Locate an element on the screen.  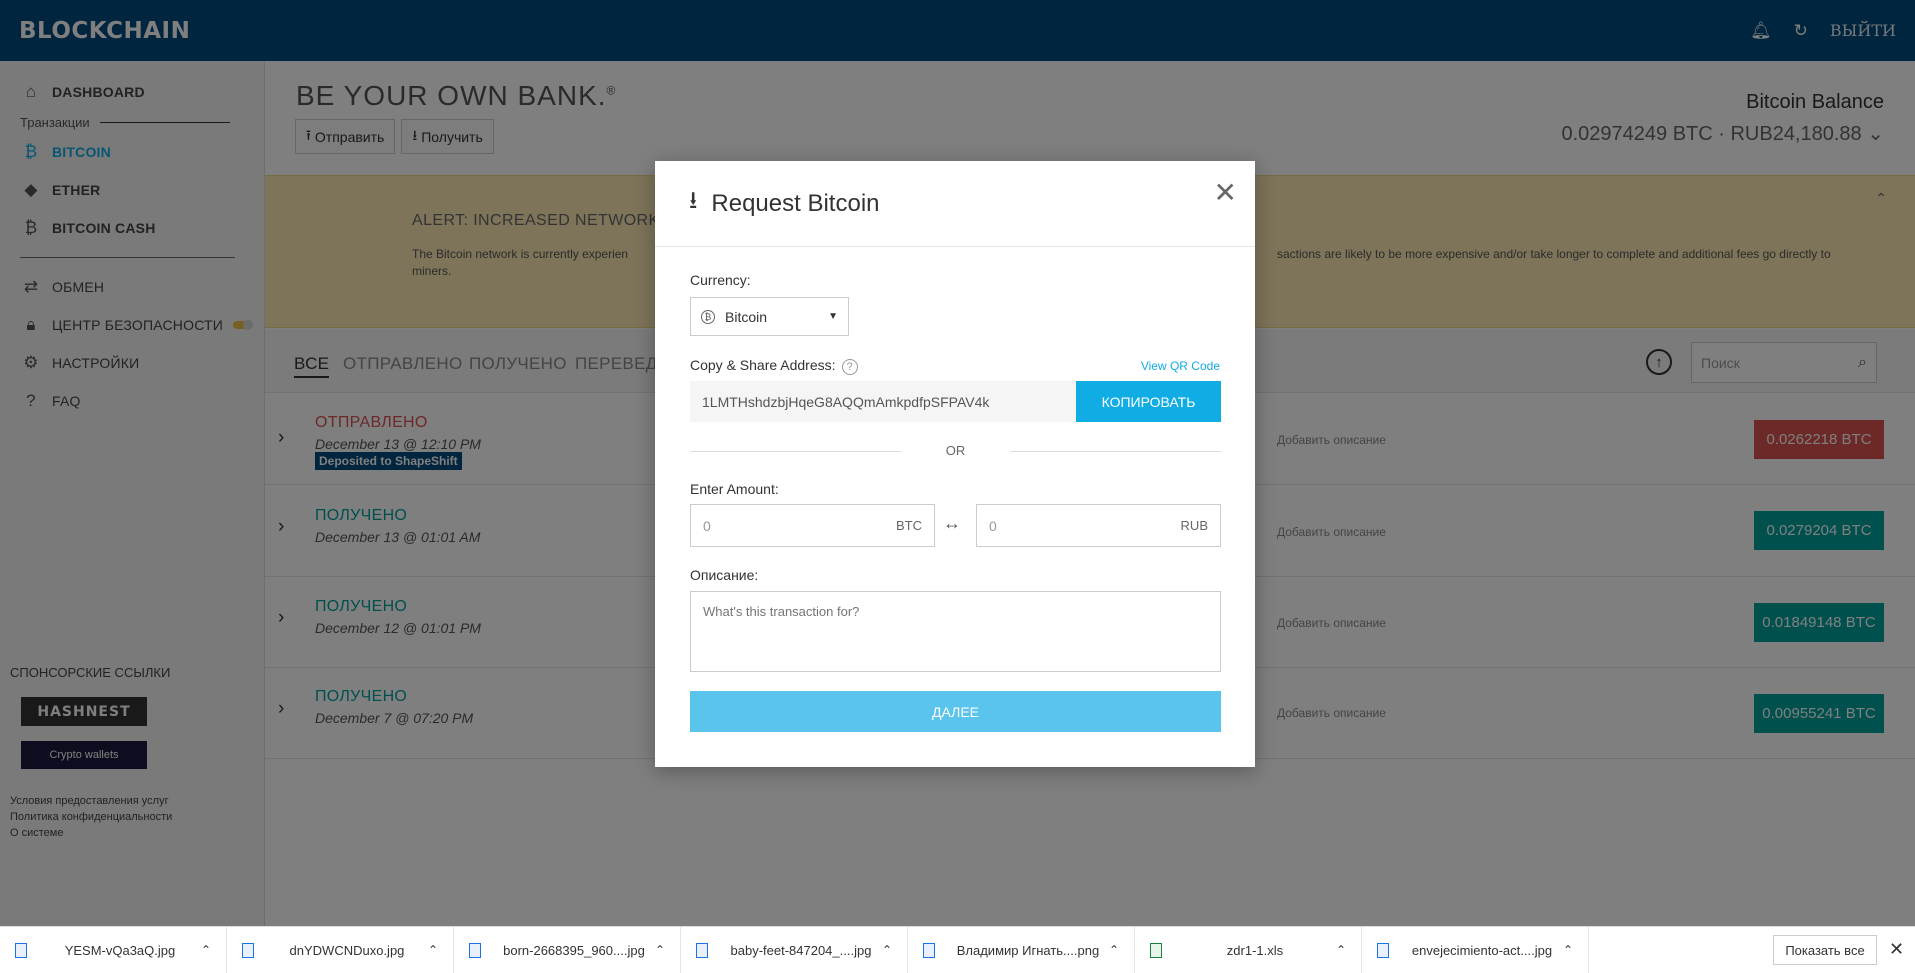
address-label-text: Copy & Share Address: is located at coordinates (763, 365).